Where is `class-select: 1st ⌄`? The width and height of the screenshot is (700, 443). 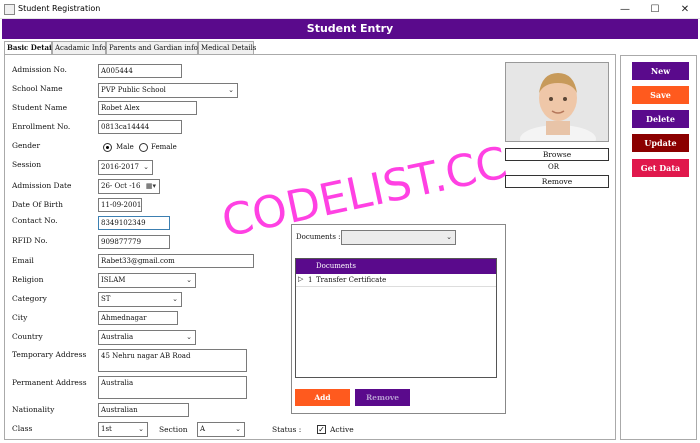
class-select: 1st ⌄ is located at coordinates (123, 429).